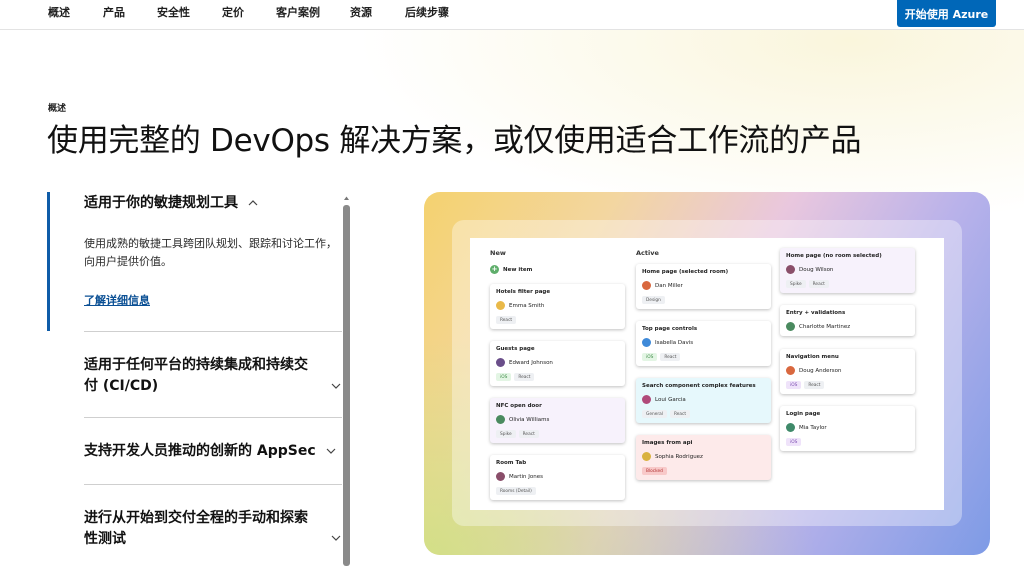 Image resolution: width=1024 pixels, height=566 pixels. I want to click on kanban-card: Entry + validations Charlotte Martinez, so click(847, 320).